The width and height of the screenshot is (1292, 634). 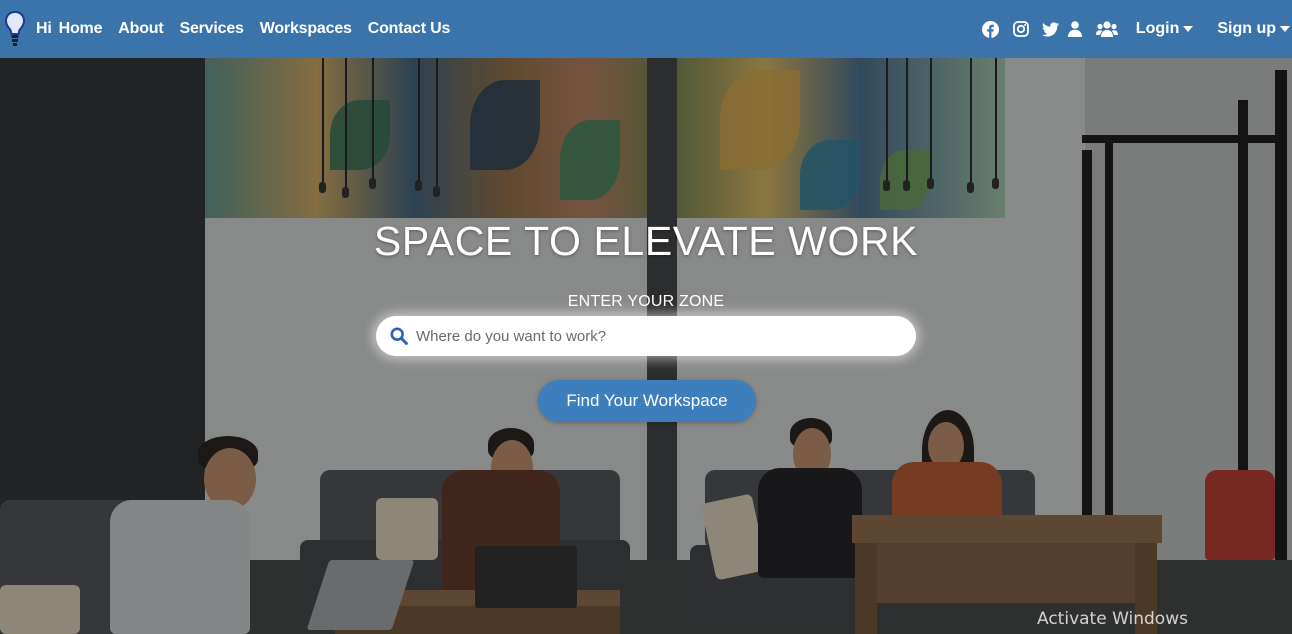 What do you see at coordinates (81, 29) in the screenshot?
I see `nav-link-home: Home` at bounding box center [81, 29].